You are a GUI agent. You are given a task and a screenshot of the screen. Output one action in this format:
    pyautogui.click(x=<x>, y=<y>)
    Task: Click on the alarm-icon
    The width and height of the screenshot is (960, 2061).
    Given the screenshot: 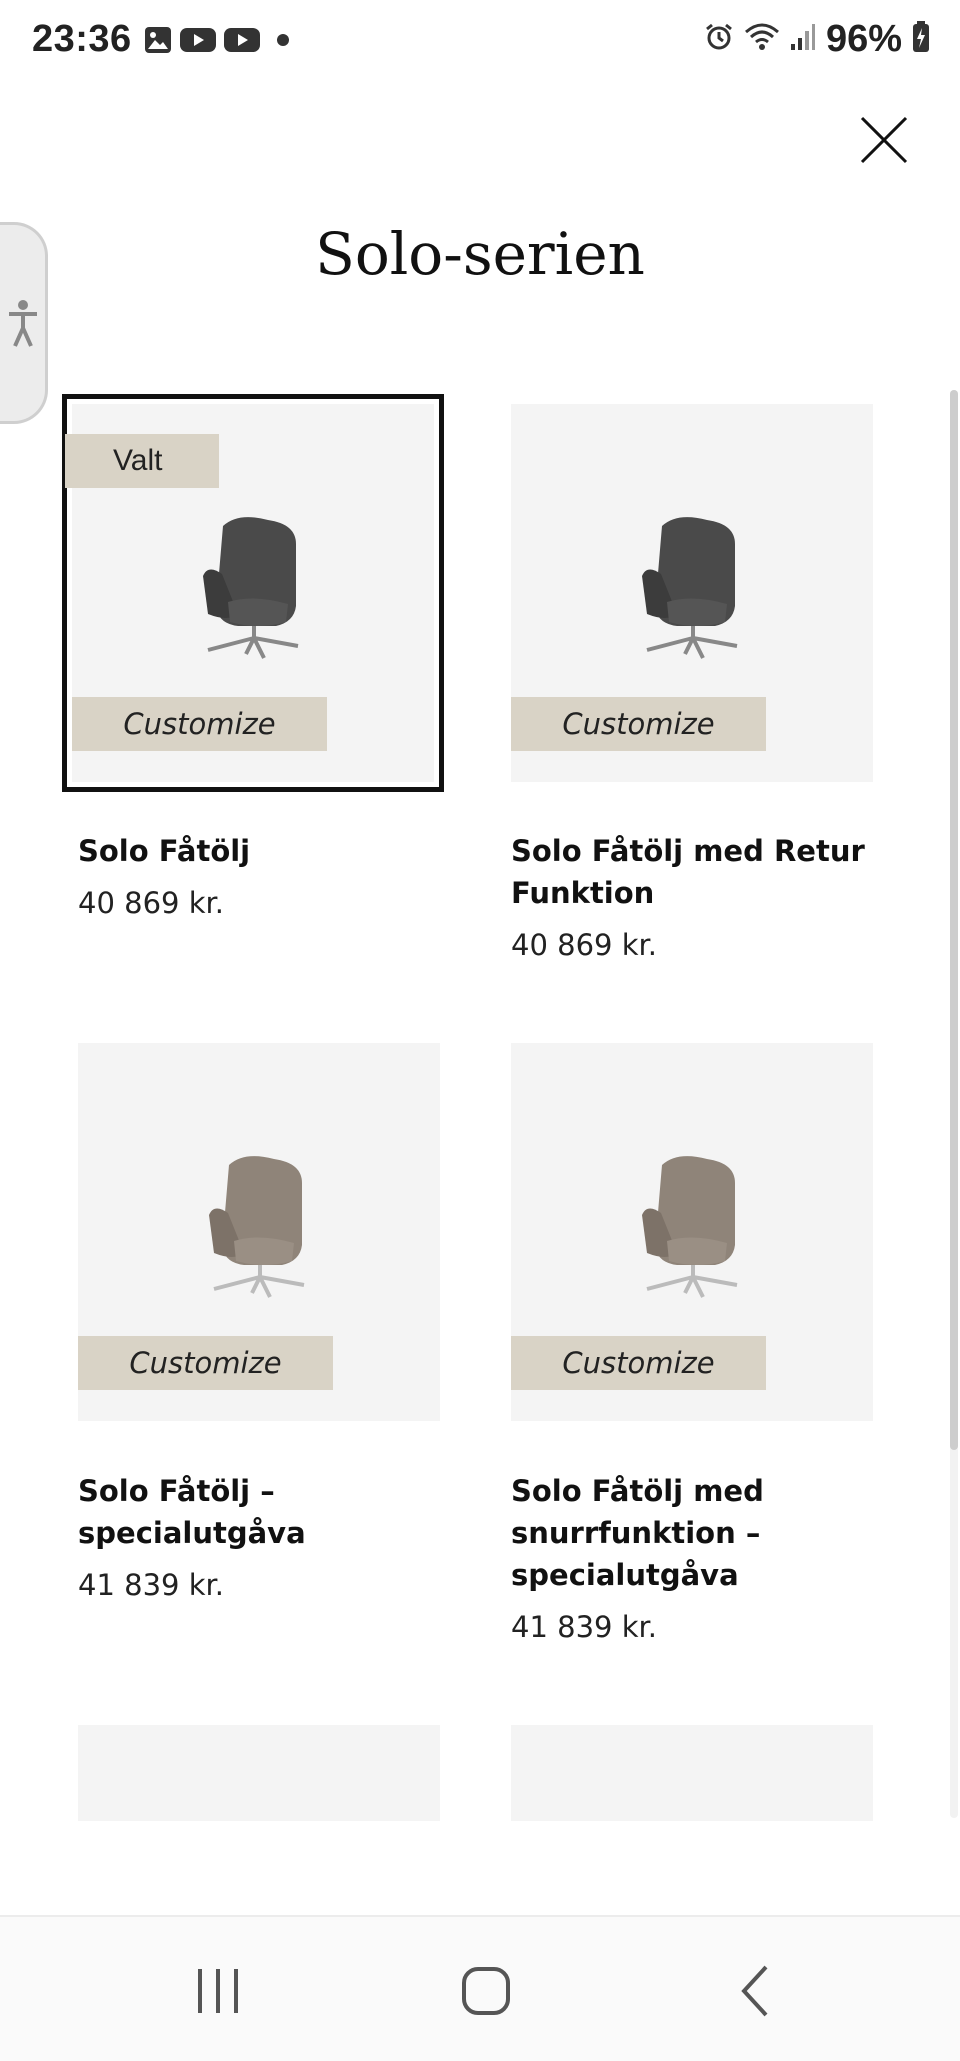 What is the action you would take?
    pyautogui.click(x=719, y=39)
    